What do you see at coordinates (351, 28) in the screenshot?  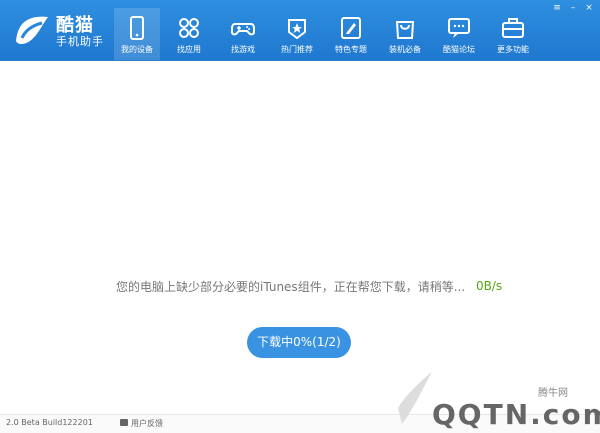 I see `pencil-icon` at bounding box center [351, 28].